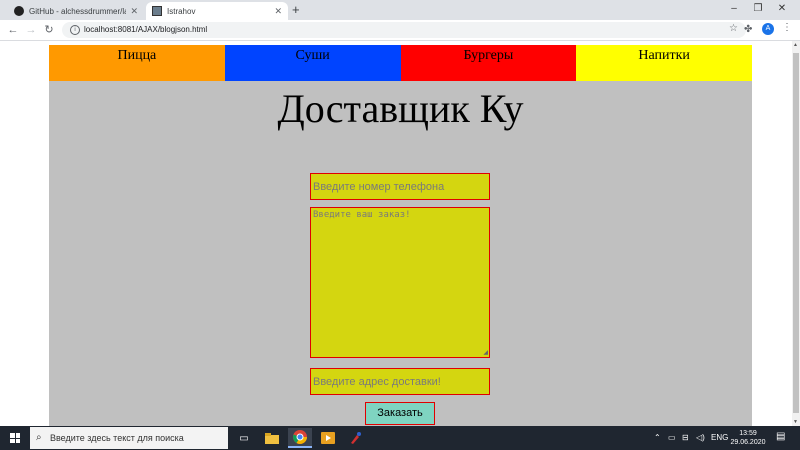 This screenshot has height=450, width=800. I want to click on tab-github: GitHub - alchessdrummer/lab1 ✕, so click(76, 11).